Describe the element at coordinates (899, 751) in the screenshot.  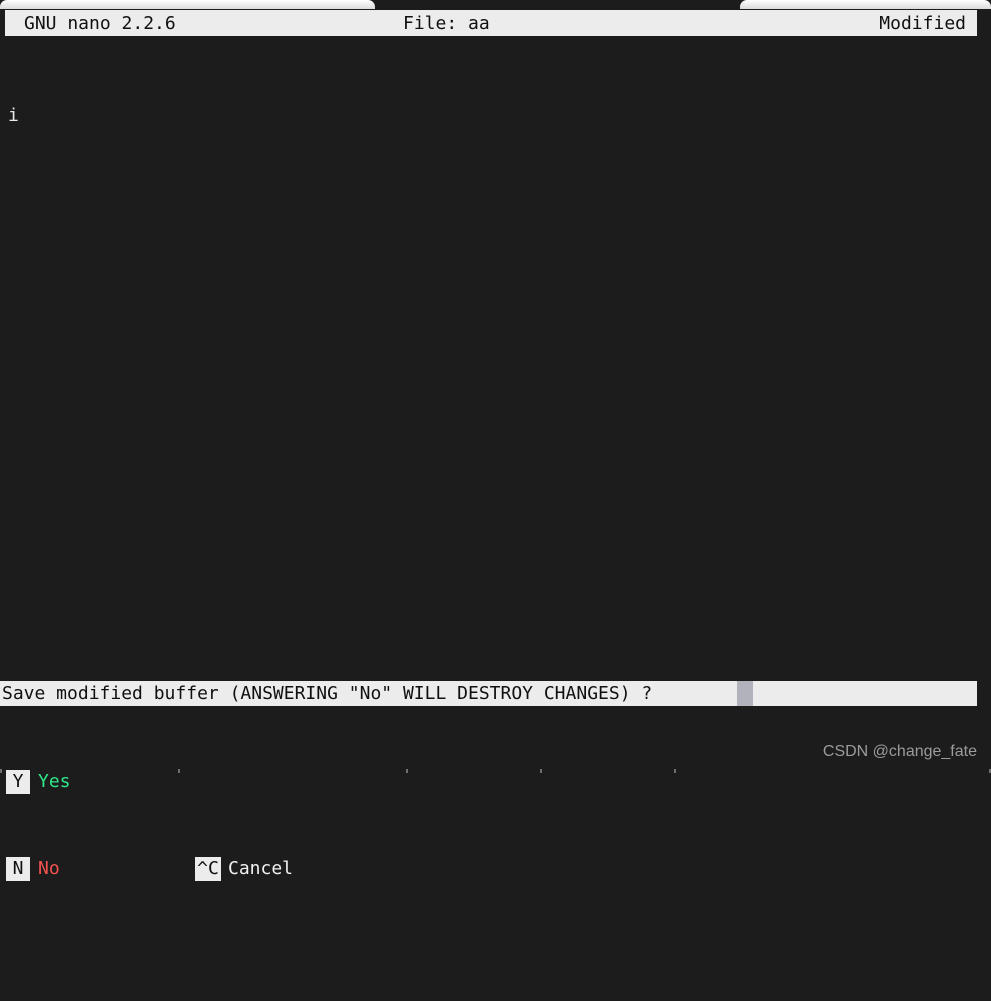
I see `csdn-watermark: CSDN @change_fate` at that location.